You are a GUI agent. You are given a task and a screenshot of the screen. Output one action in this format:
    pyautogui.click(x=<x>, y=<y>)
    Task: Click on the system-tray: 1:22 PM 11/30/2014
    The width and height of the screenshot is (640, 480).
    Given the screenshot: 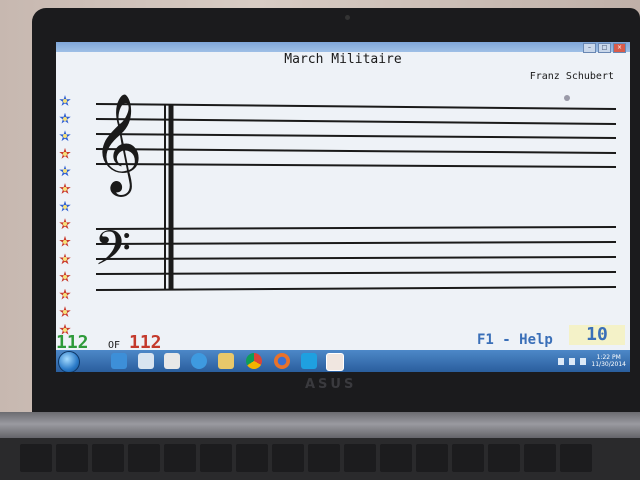 What is the action you would take?
    pyautogui.click(x=592, y=361)
    